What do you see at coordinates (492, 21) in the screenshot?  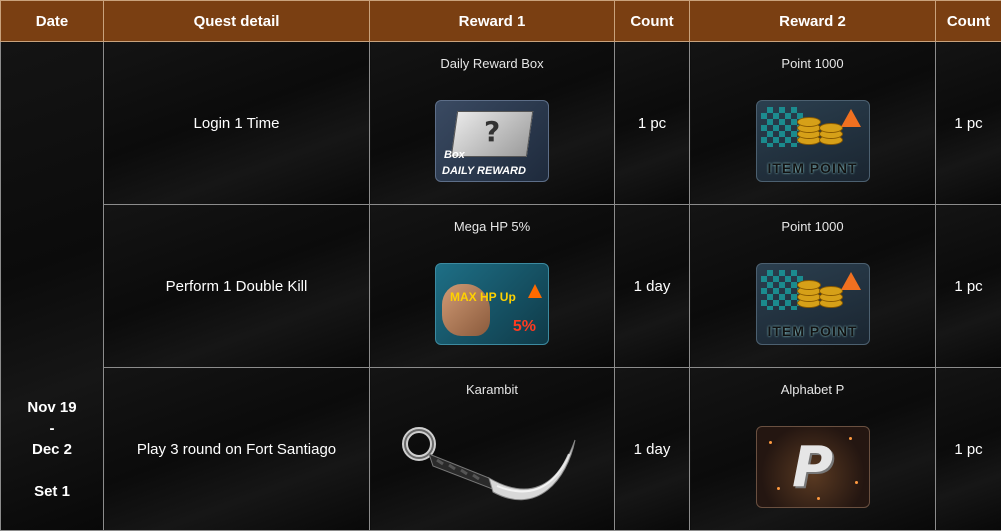 I see `header-reward-1: Reward 1` at bounding box center [492, 21].